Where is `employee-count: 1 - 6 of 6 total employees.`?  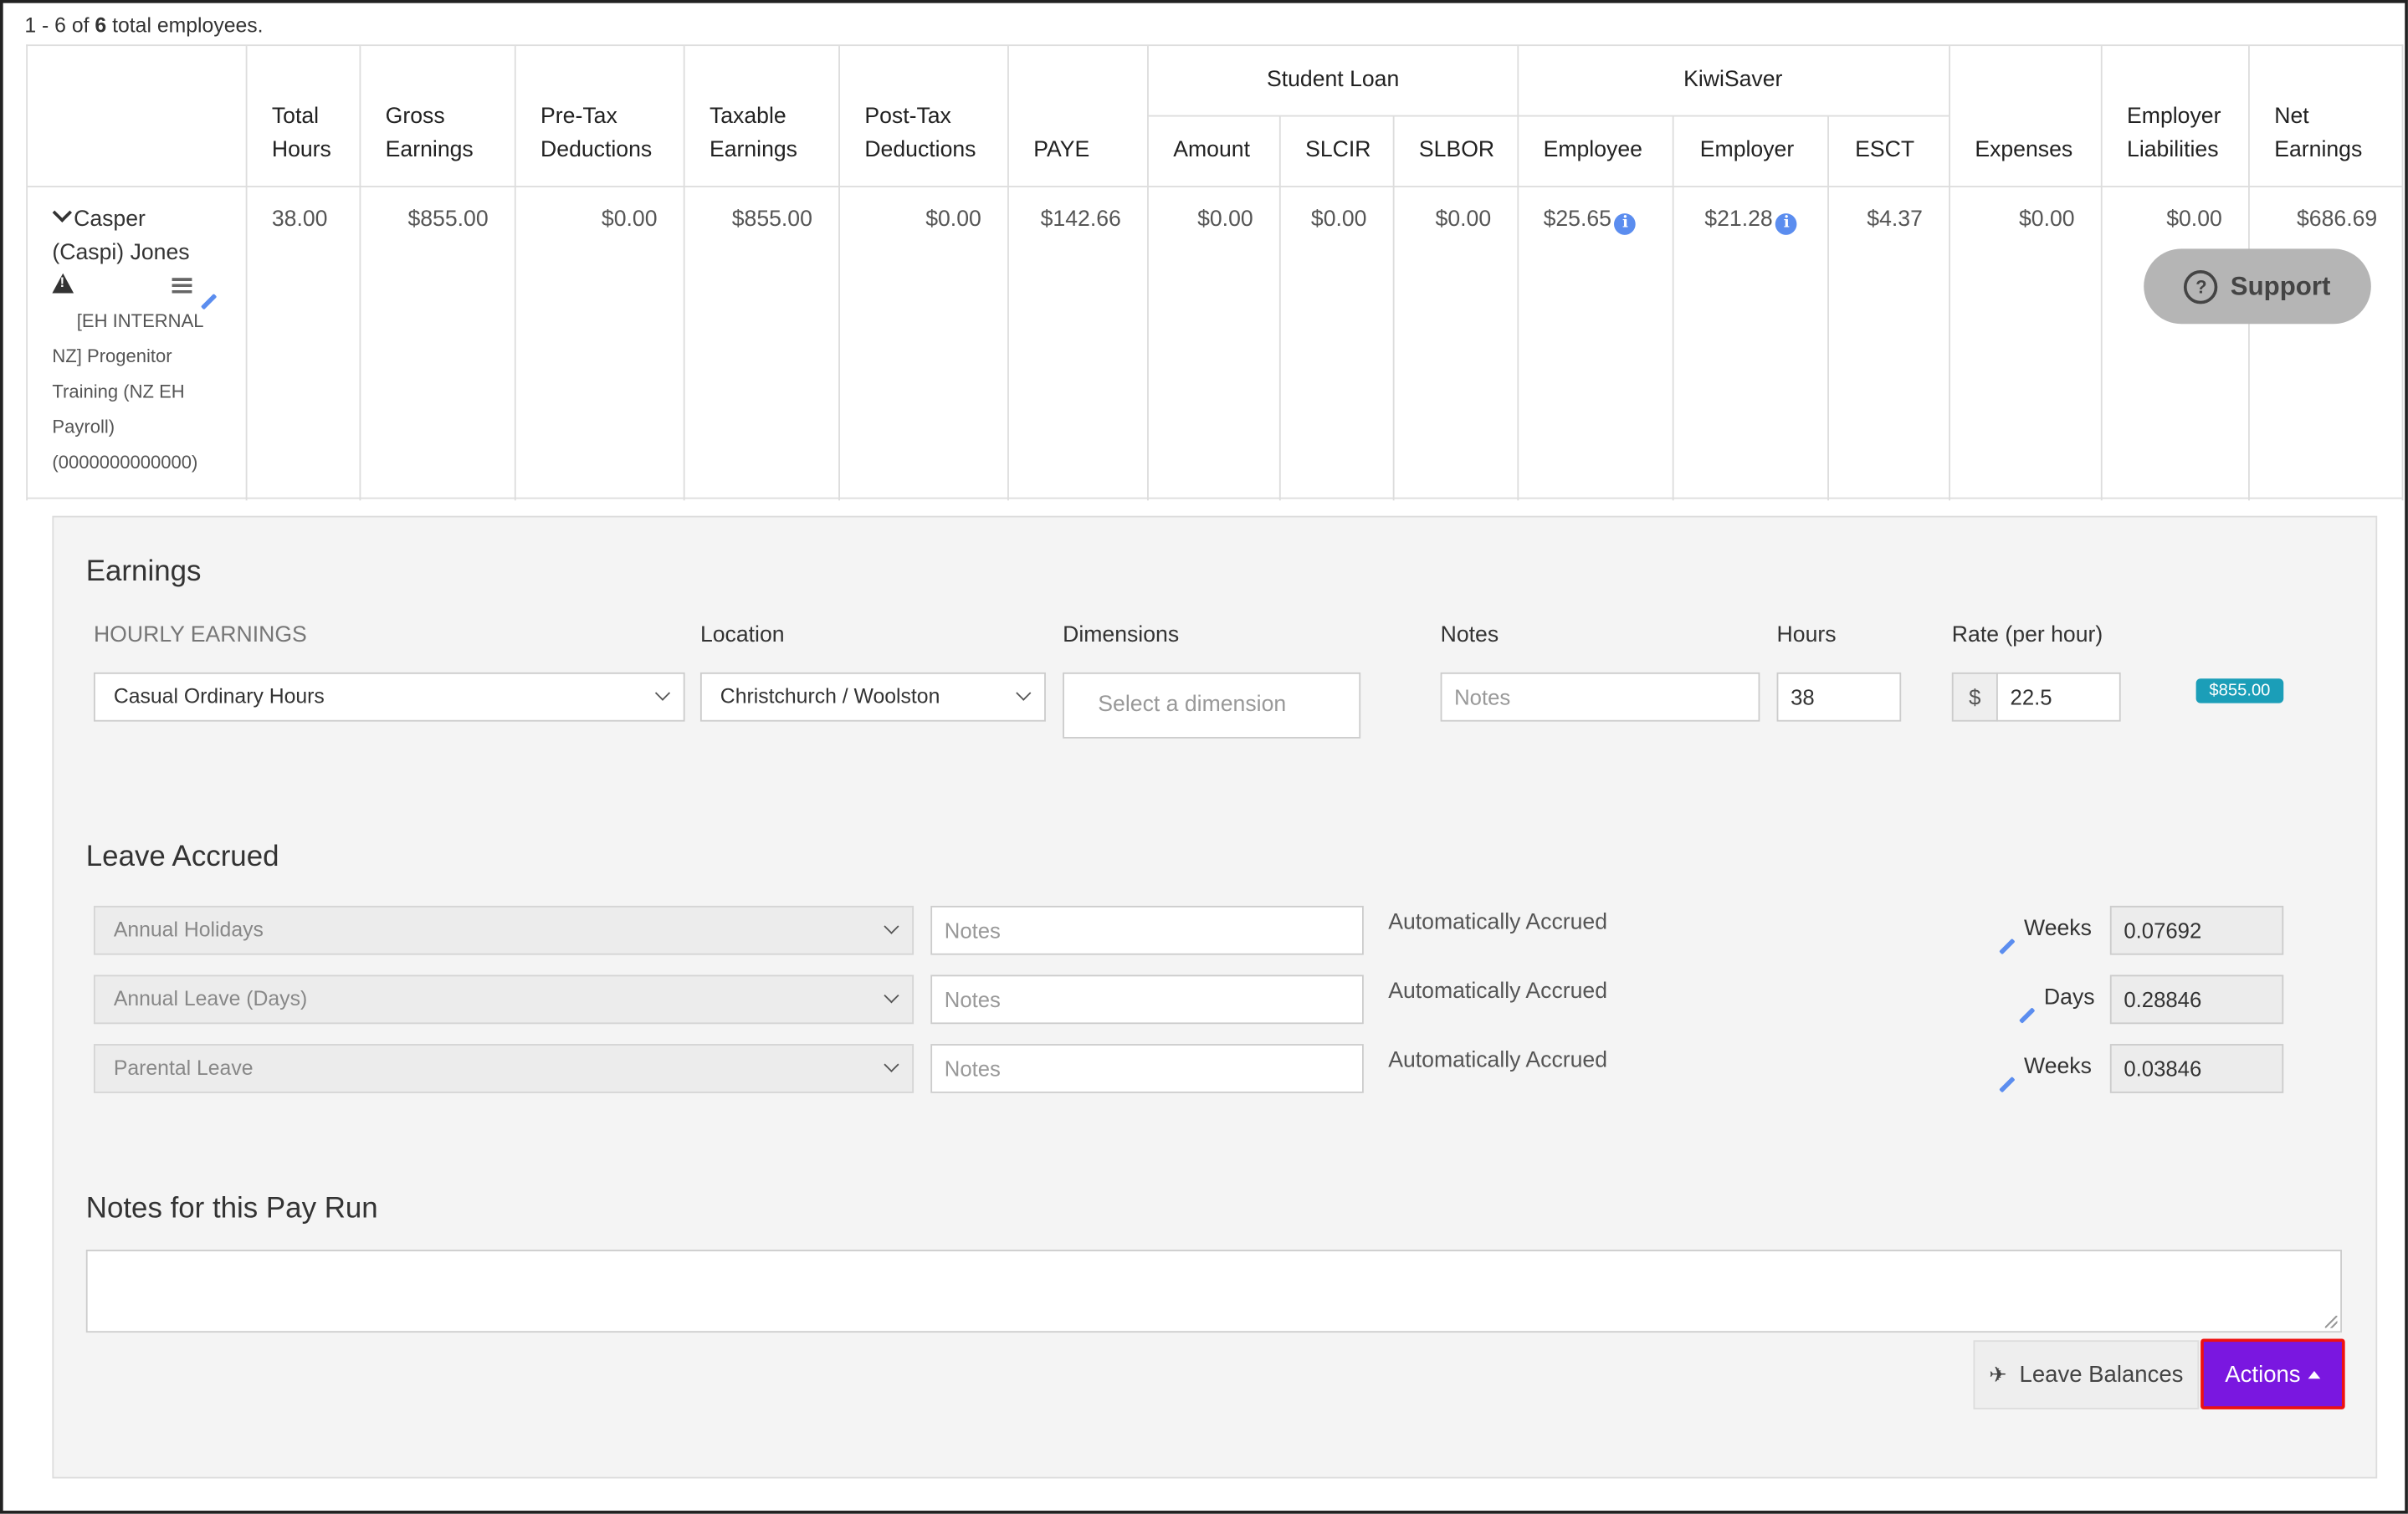 employee-count: 1 - 6 of 6 total employees. is located at coordinates (144, 25).